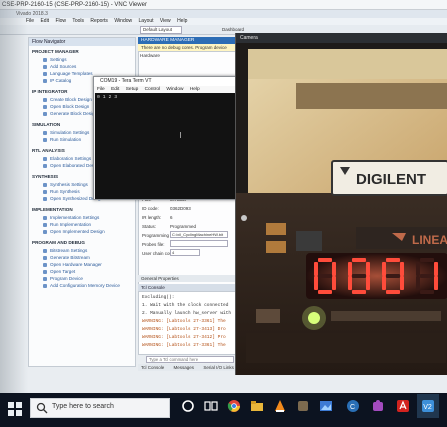 This screenshot has width=447, height=427. I want to click on menu-layout: Layout, so click(146, 21).